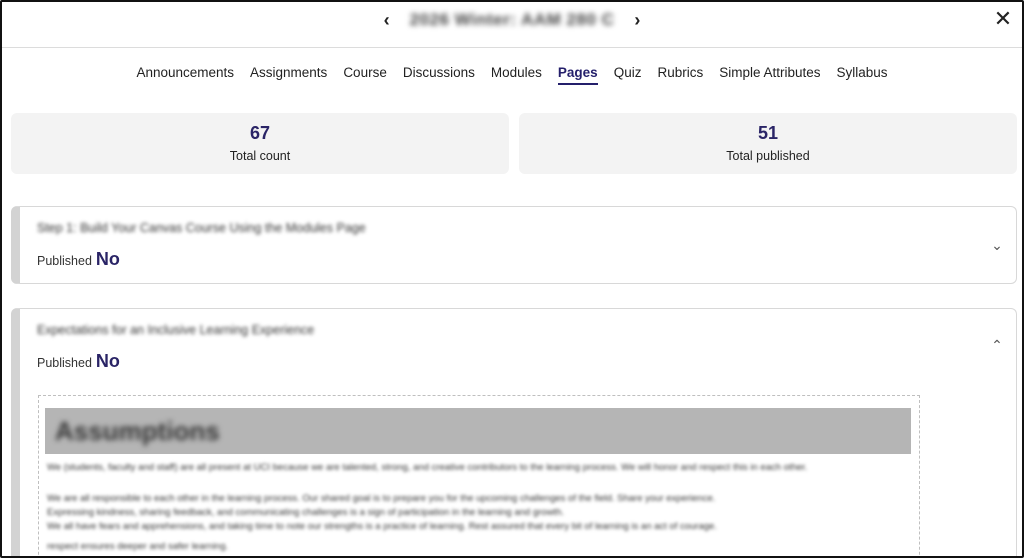  What do you see at coordinates (637, 20) in the screenshot?
I see `chevron-right-icon: ›` at bounding box center [637, 20].